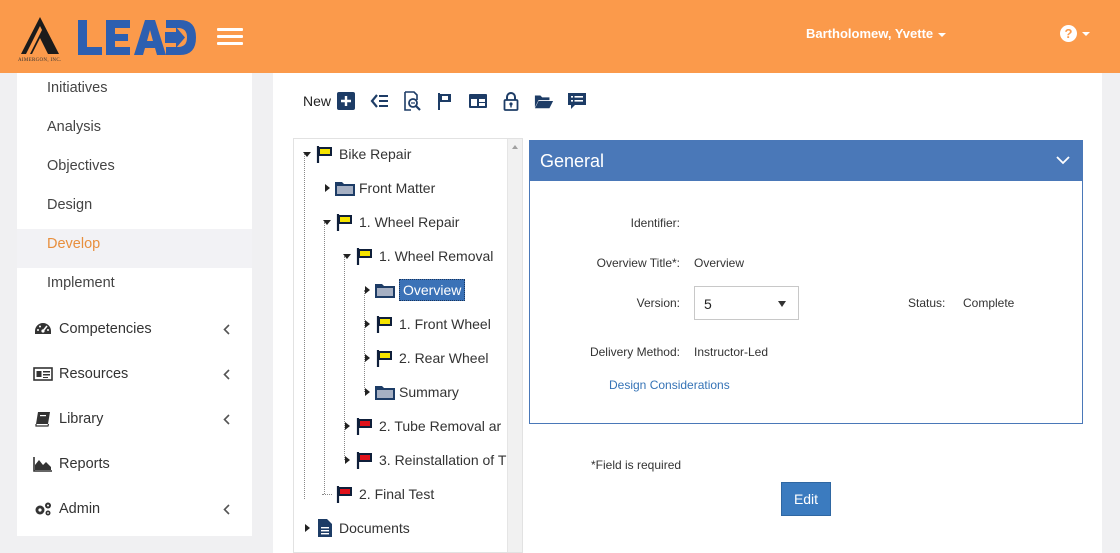  I want to click on top-header: AIMERGON, INC. Bartholomew, Yvette ?, so click(560, 36).